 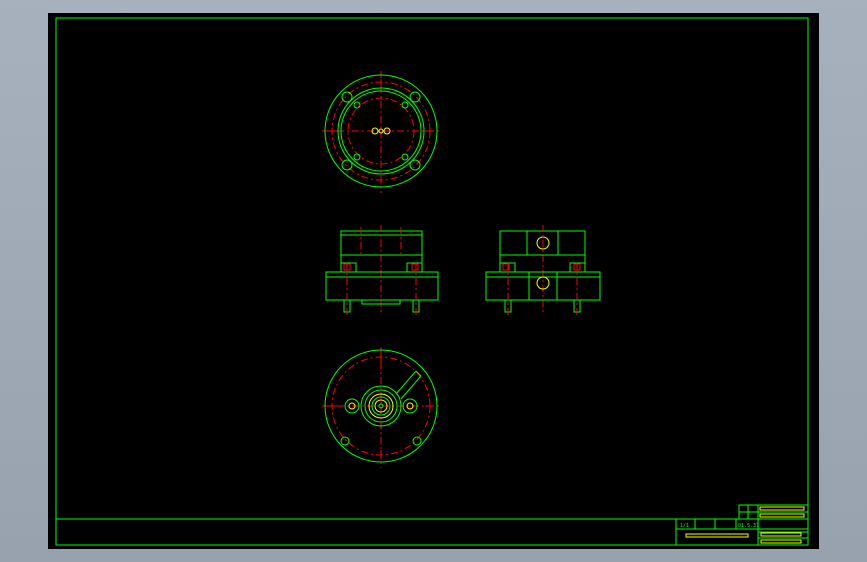 What do you see at coordinates (381, 407) in the screenshot?
I see `bottom-view` at bounding box center [381, 407].